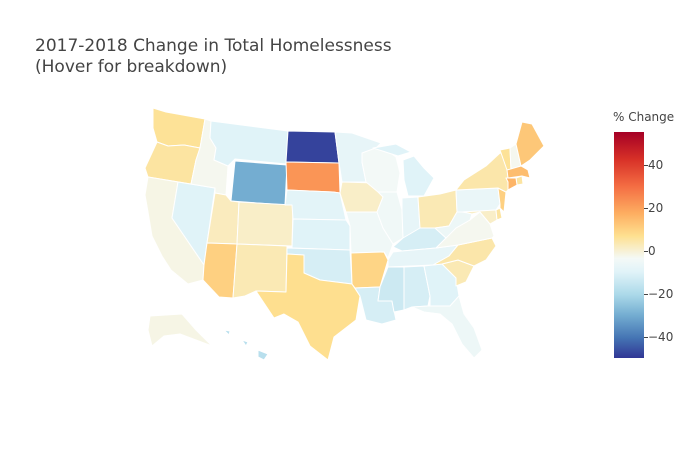 This screenshot has height=450, width=700. Describe the element at coordinates (530, 144) in the screenshot. I see `state-me` at that location.